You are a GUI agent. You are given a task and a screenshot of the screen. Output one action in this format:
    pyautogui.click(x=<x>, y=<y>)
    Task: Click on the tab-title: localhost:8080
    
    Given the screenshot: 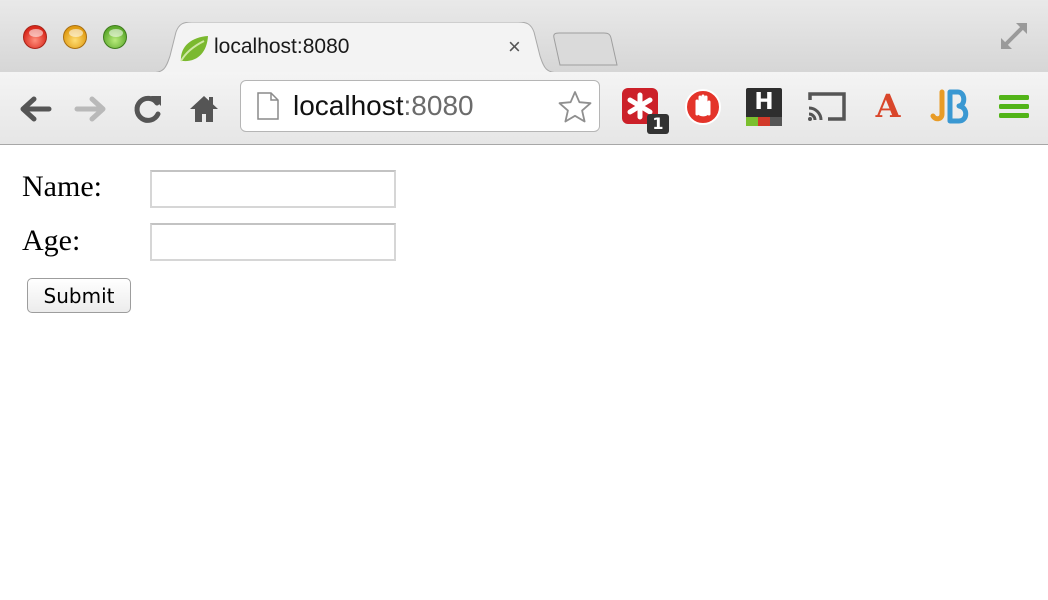 What is the action you would take?
    pyautogui.click(x=282, y=46)
    